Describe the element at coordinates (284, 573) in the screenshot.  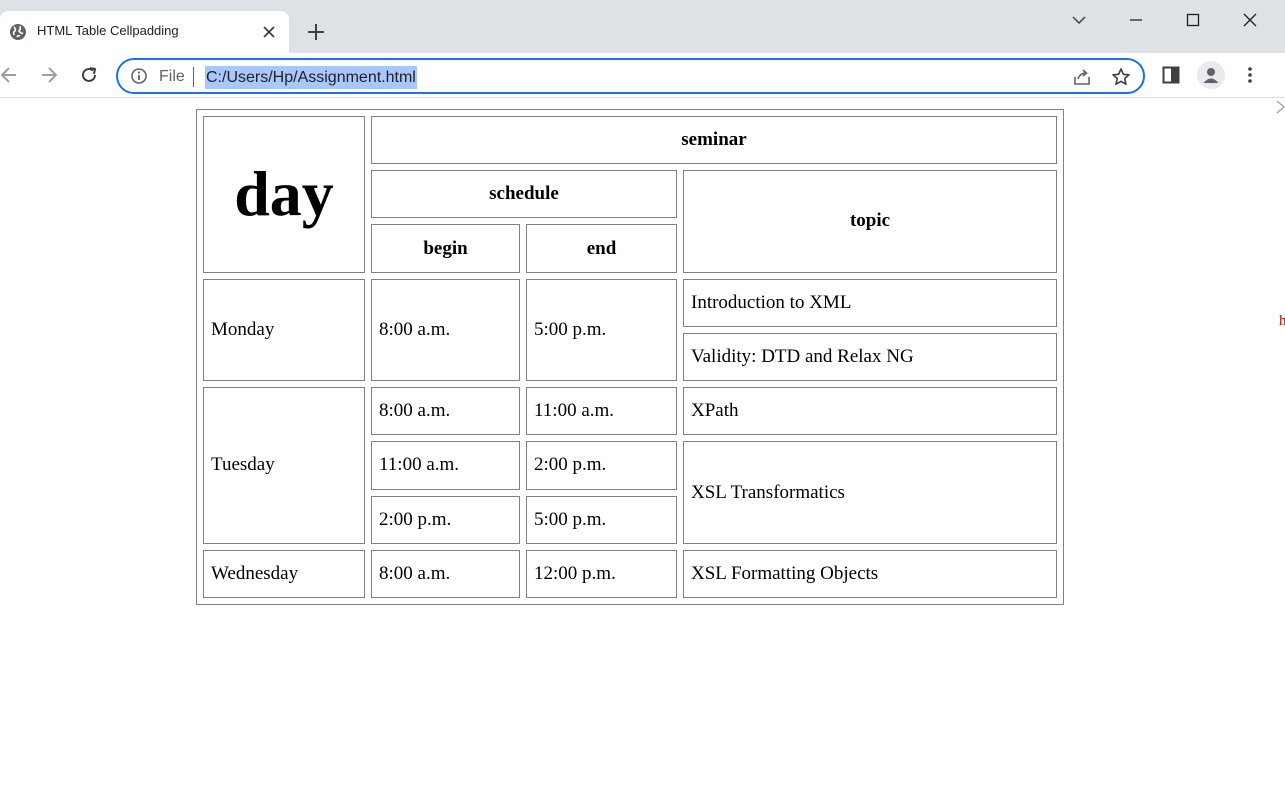
I see `day-cell: Wednesday` at that location.